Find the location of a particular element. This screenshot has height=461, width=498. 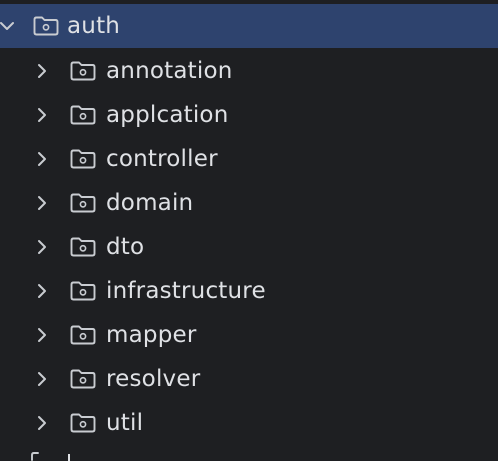

tree-item-label: controller is located at coordinates (162, 159).